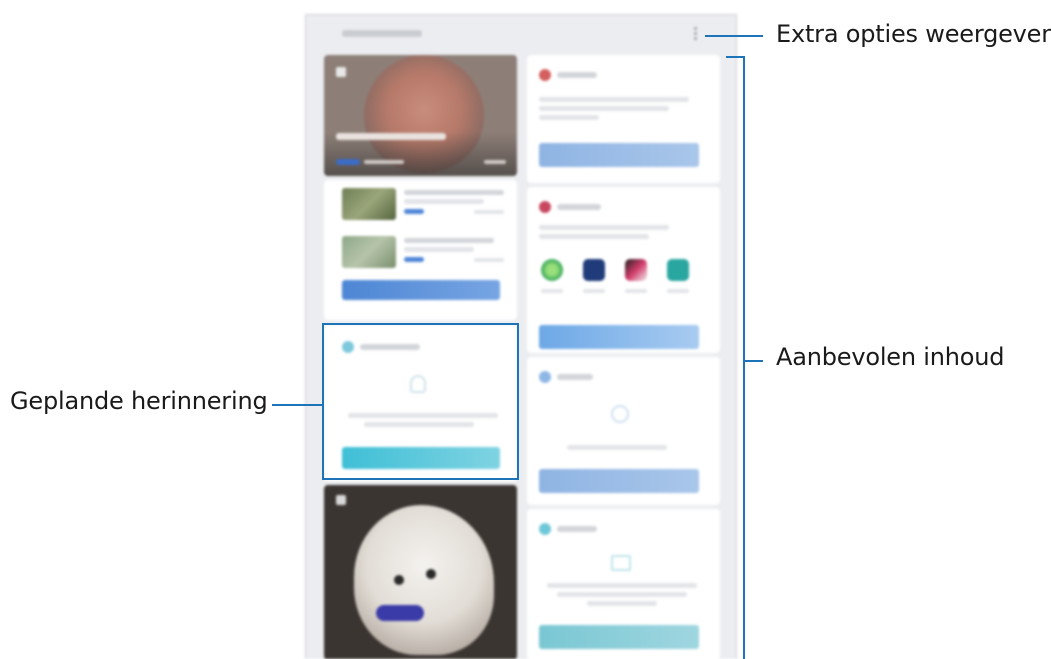 Image resolution: width=1051 pixels, height=659 pixels. What do you see at coordinates (734, 36) in the screenshot?
I see `leader-extra-options` at bounding box center [734, 36].